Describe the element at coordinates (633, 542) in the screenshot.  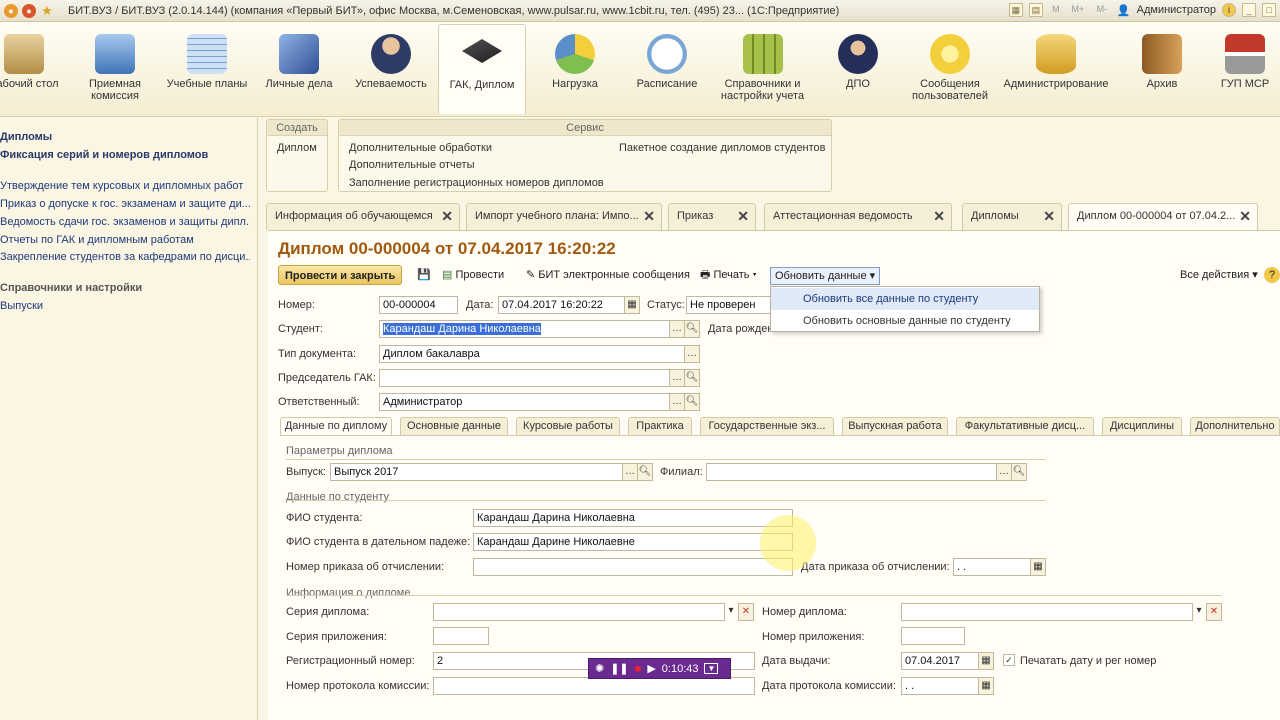
I see `fio-dative-field: Карандаш Дарине Николаевне` at that location.